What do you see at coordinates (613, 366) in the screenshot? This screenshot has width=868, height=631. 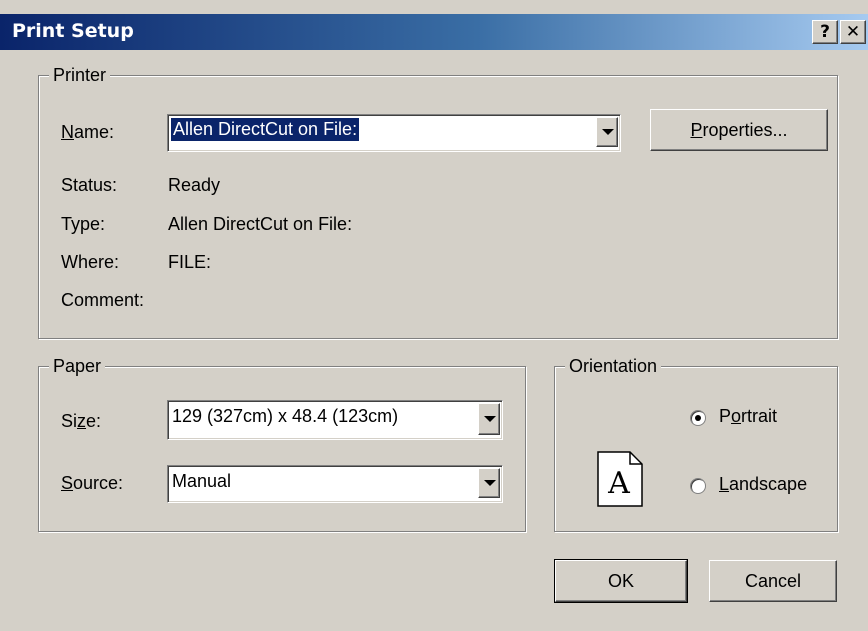 I see `orientation-group-label: Orientation` at bounding box center [613, 366].